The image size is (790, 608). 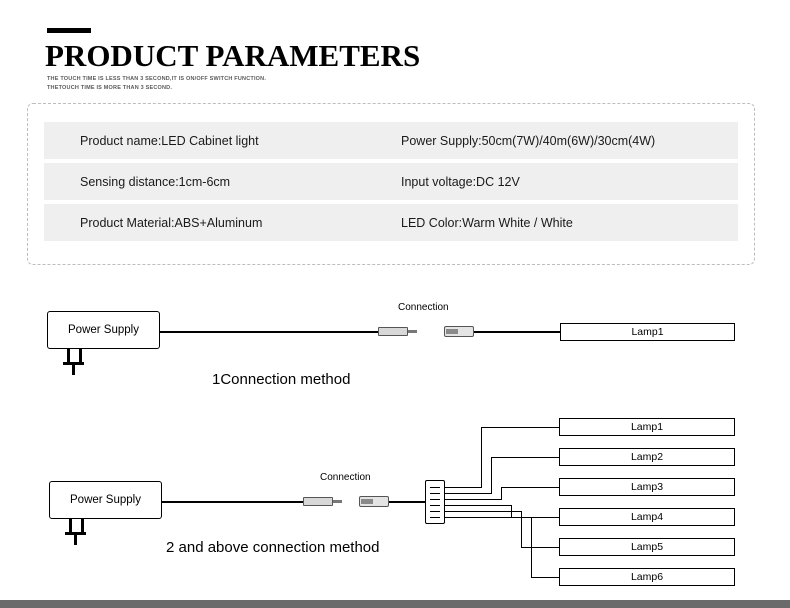 I want to click on branch-wire-6-h2, so click(x=545, y=578).